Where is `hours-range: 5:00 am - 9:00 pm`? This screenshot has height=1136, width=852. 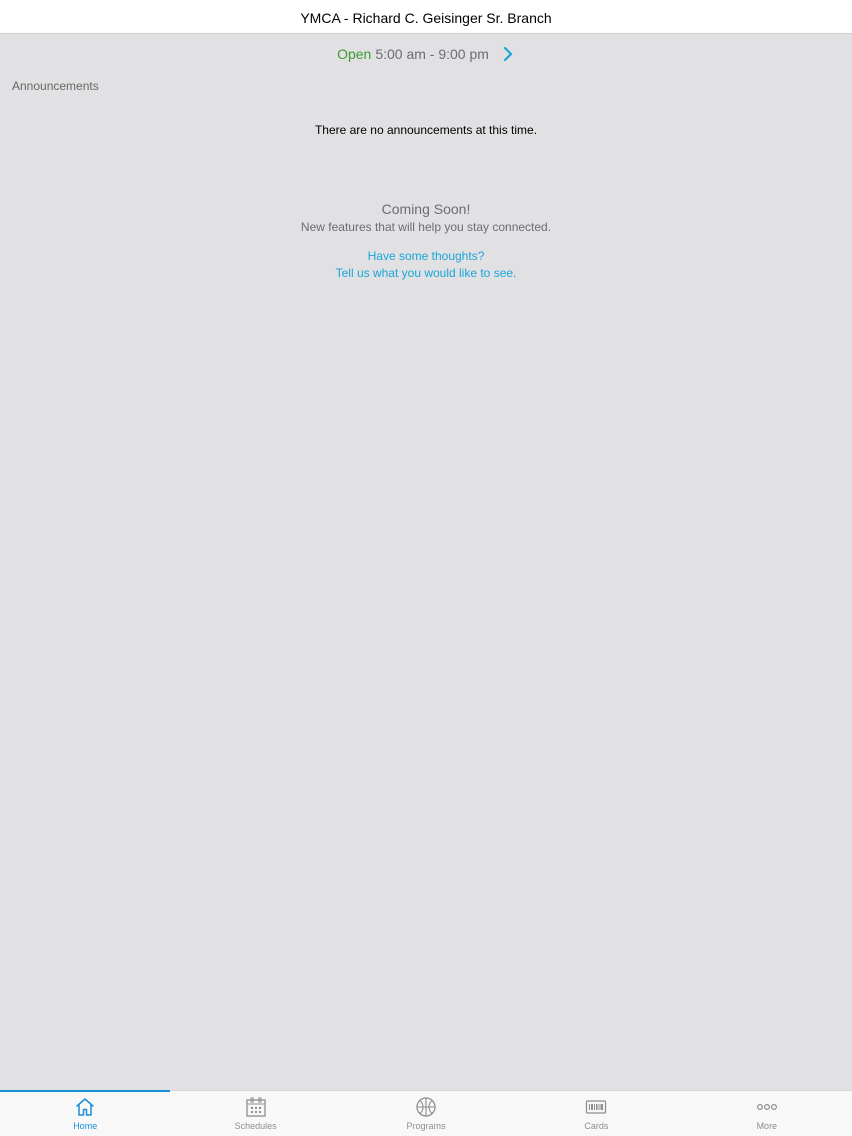 hours-range: 5:00 am - 9:00 pm is located at coordinates (432, 54).